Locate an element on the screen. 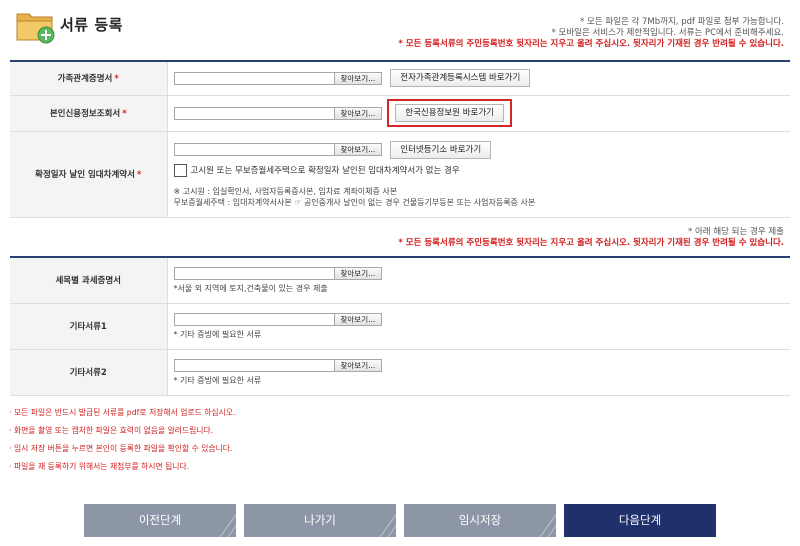  row-other-doc-2: 기타서류2 찾아보기... * 기타 증빙에 필요한 서류 is located at coordinates (400, 372).